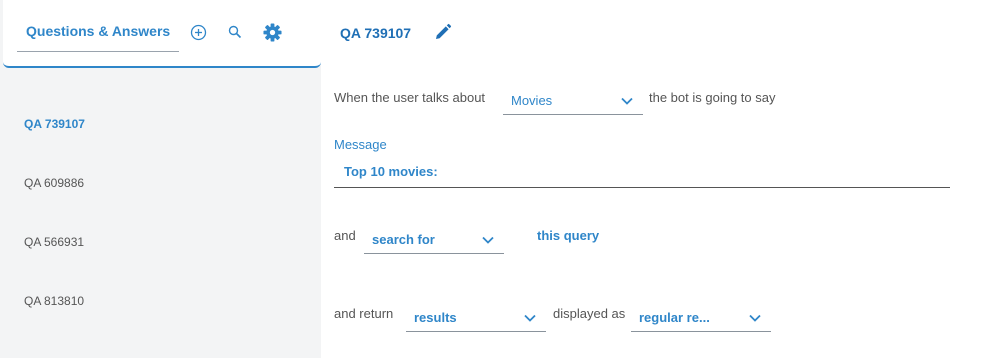  I want to click on query-link: this query, so click(568, 235).